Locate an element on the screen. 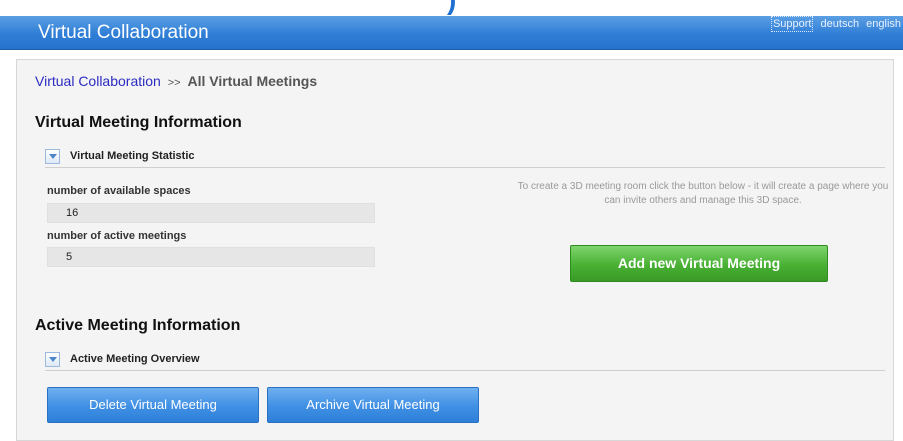 The image size is (903, 441). active-meetings-value: 5 is located at coordinates (211, 257).